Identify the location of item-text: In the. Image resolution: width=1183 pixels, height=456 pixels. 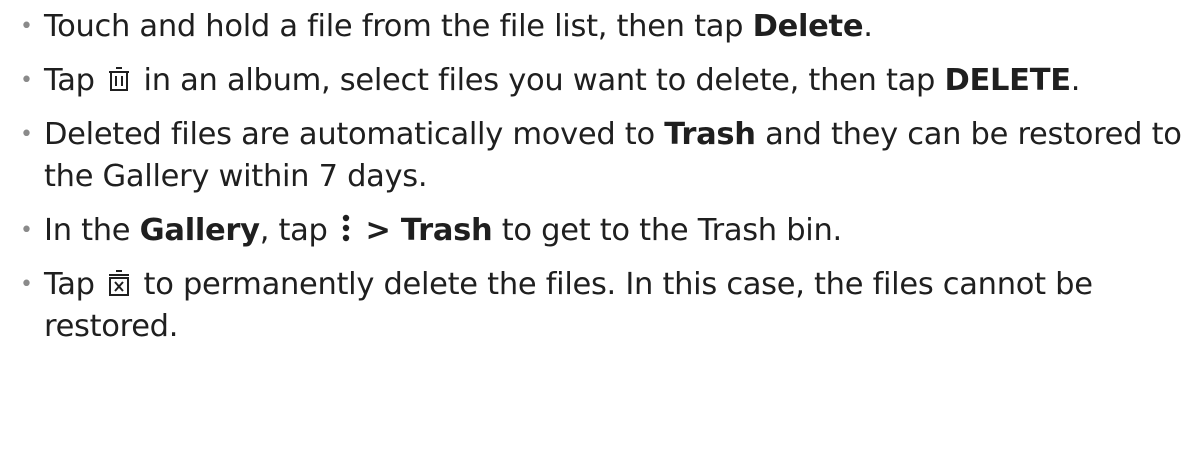
(92, 230).